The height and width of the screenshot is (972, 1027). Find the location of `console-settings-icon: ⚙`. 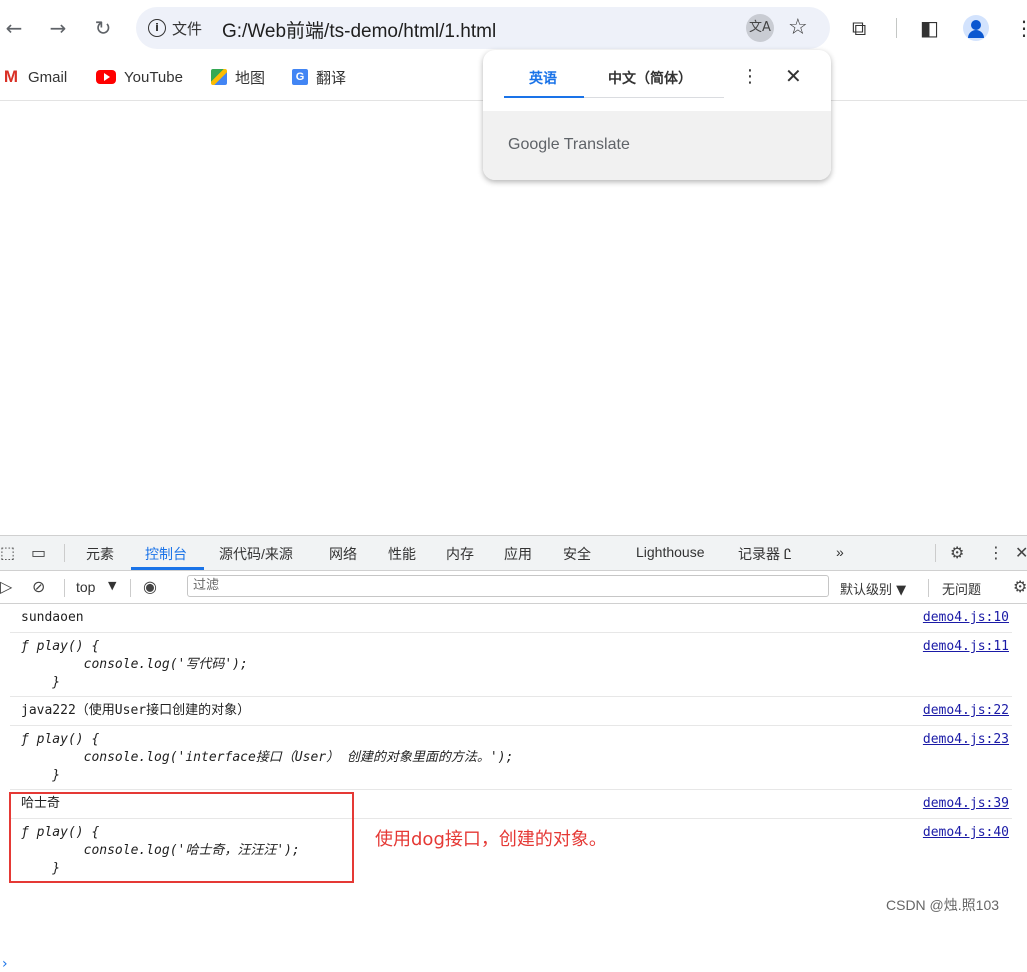

console-settings-icon: ⚙ is located at coordinates (1020, 586).